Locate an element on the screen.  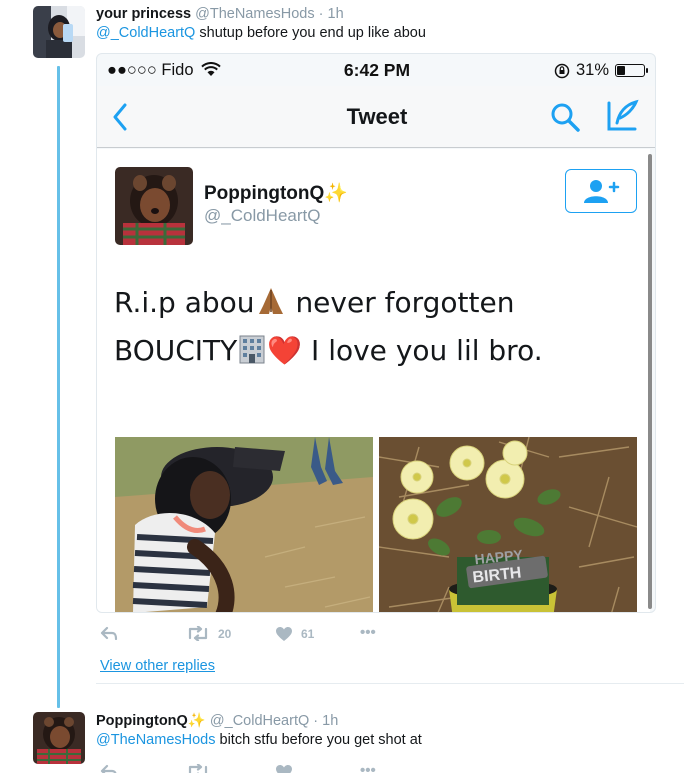
mention-link: @_ColdHeartQ is located at coordinates (145, 33).